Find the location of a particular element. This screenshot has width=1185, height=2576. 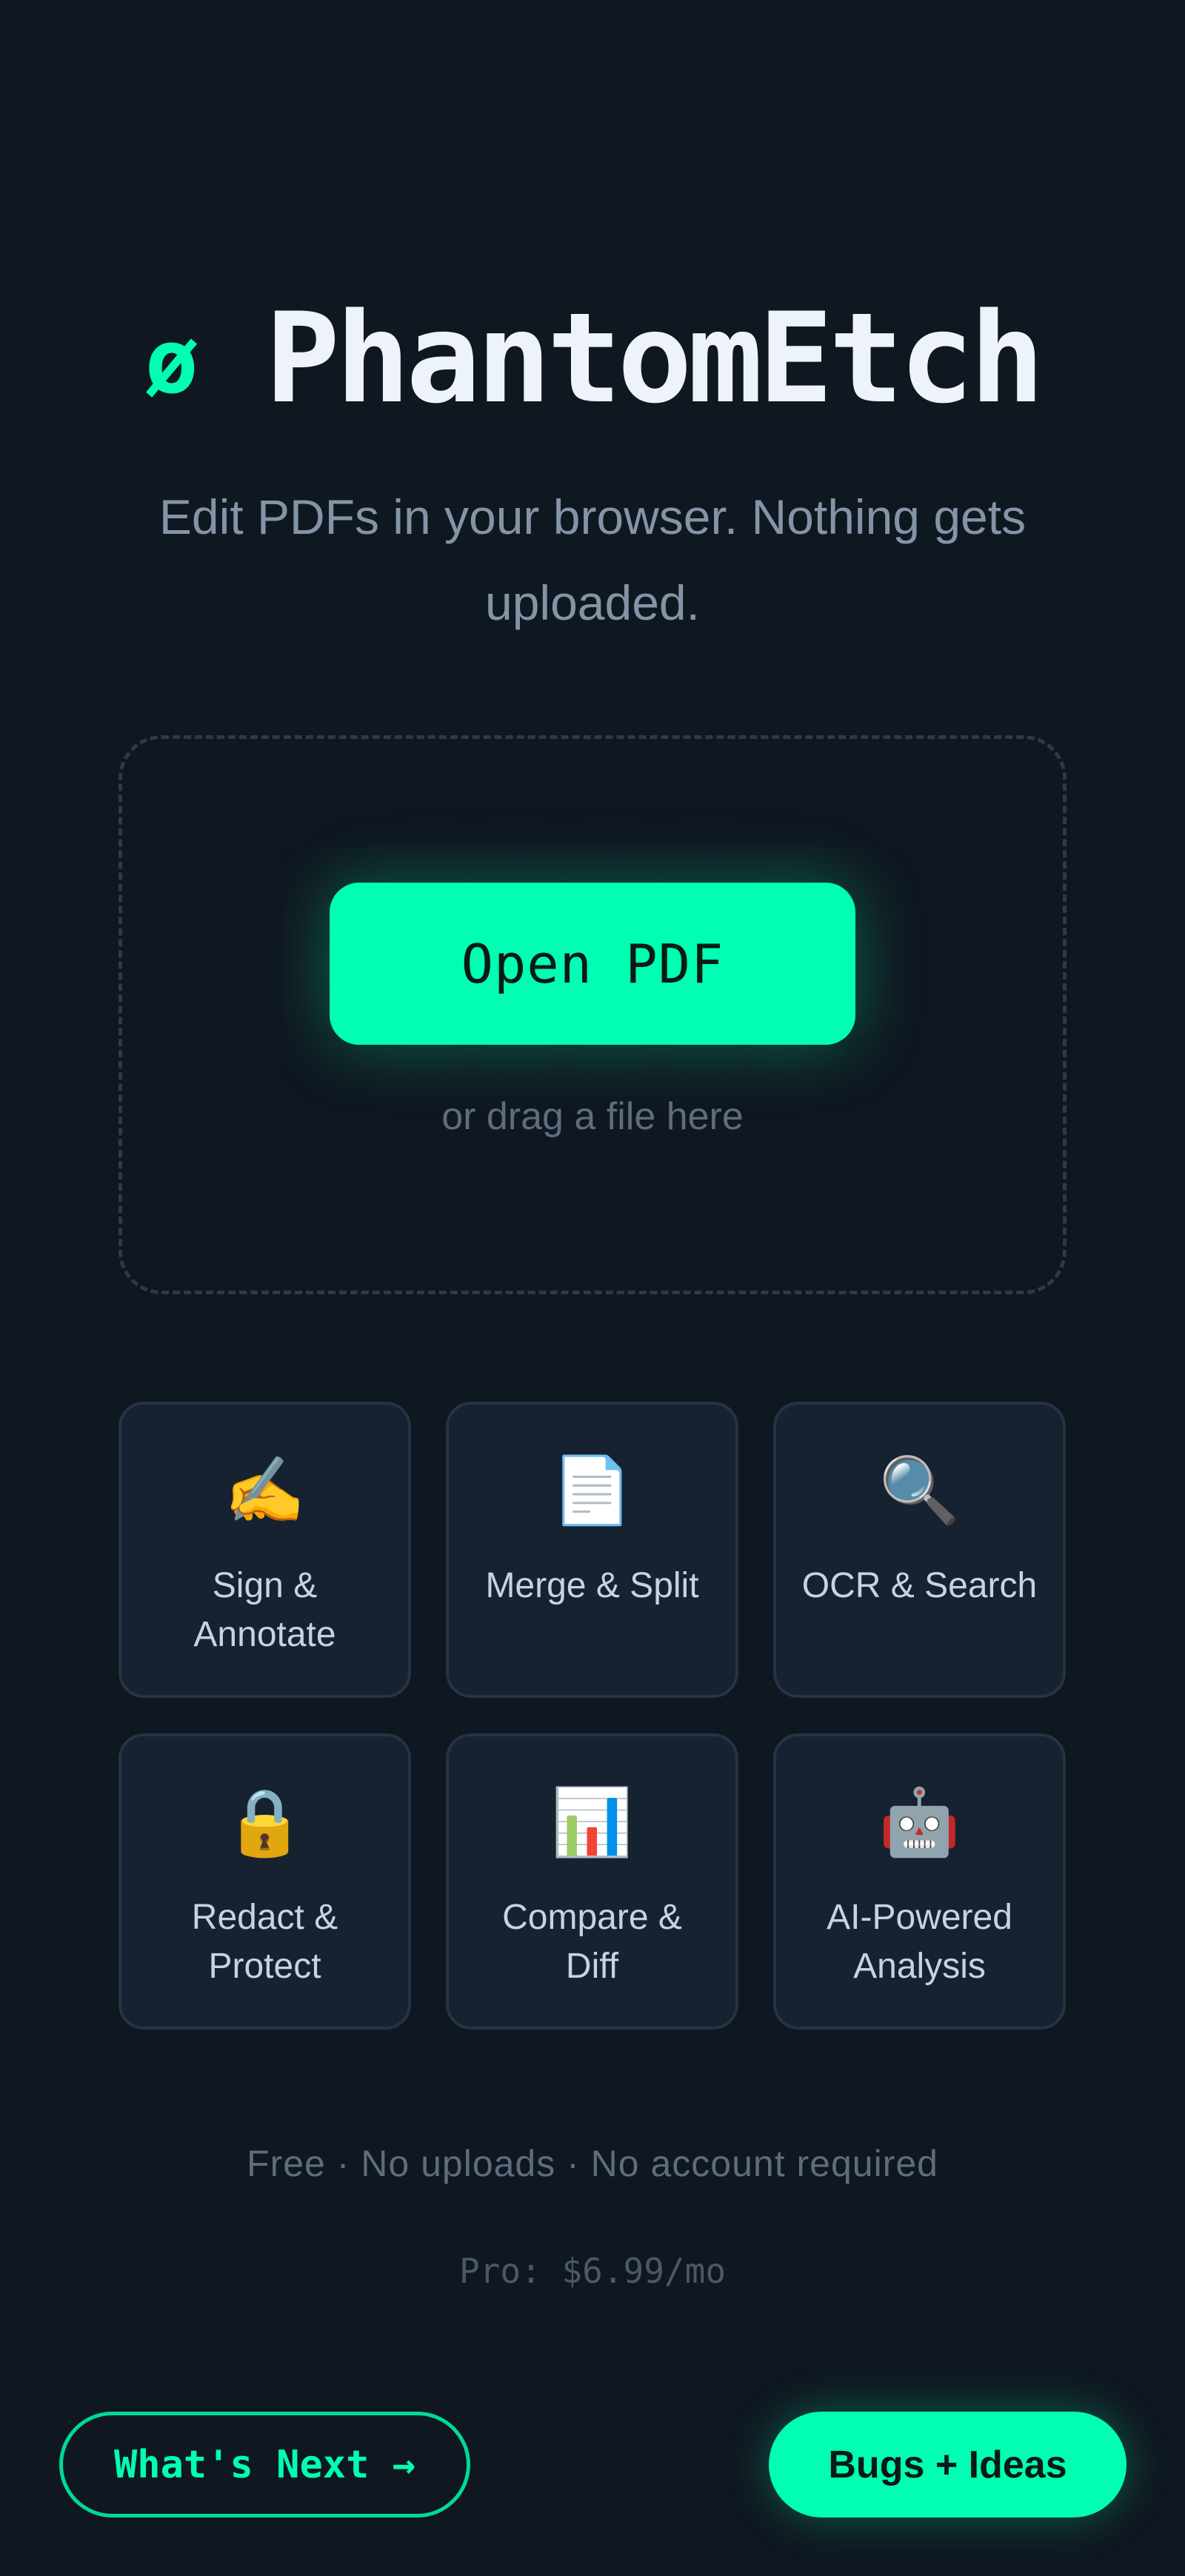

writing-hand-icon: ✍️ is located at coordinates (265, 1490).